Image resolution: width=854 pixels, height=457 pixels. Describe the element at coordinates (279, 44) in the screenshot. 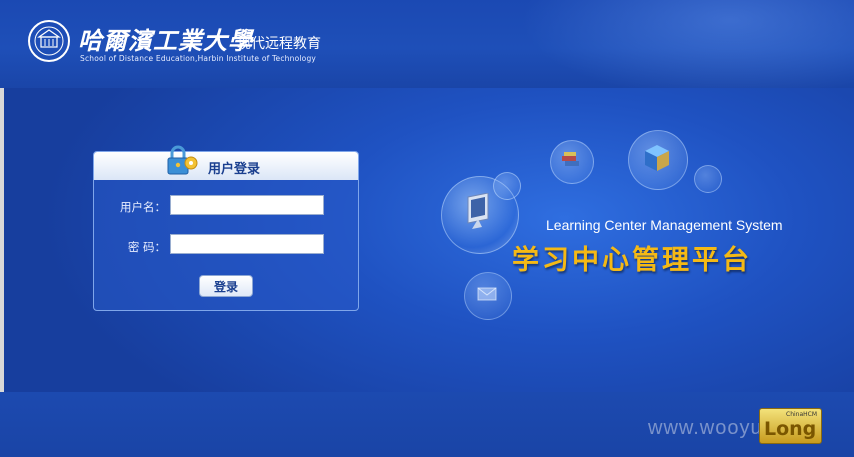

I see `header-subtitle: 现代远程教育` at that location.